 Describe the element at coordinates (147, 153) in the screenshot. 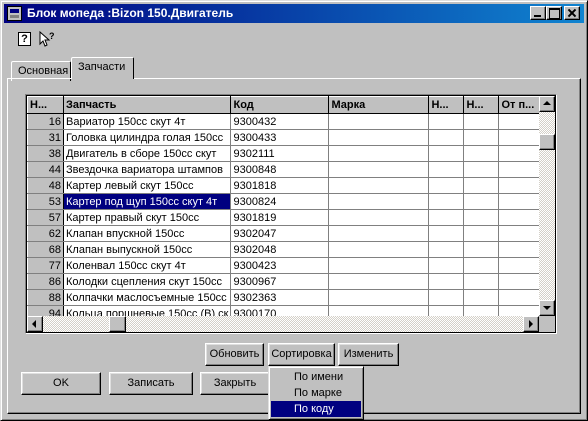

I see `part-name-cell: Двигатель в сборе 150сс скут` at that location.